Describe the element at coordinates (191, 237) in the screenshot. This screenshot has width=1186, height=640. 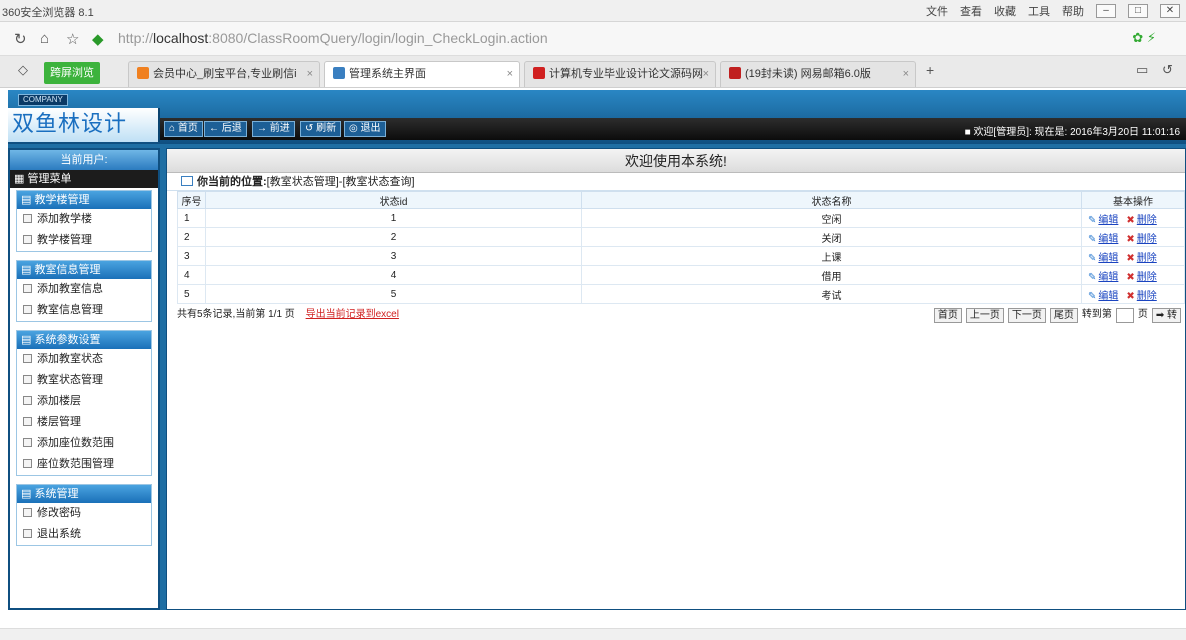
I see `cell-no: 2` at that location.